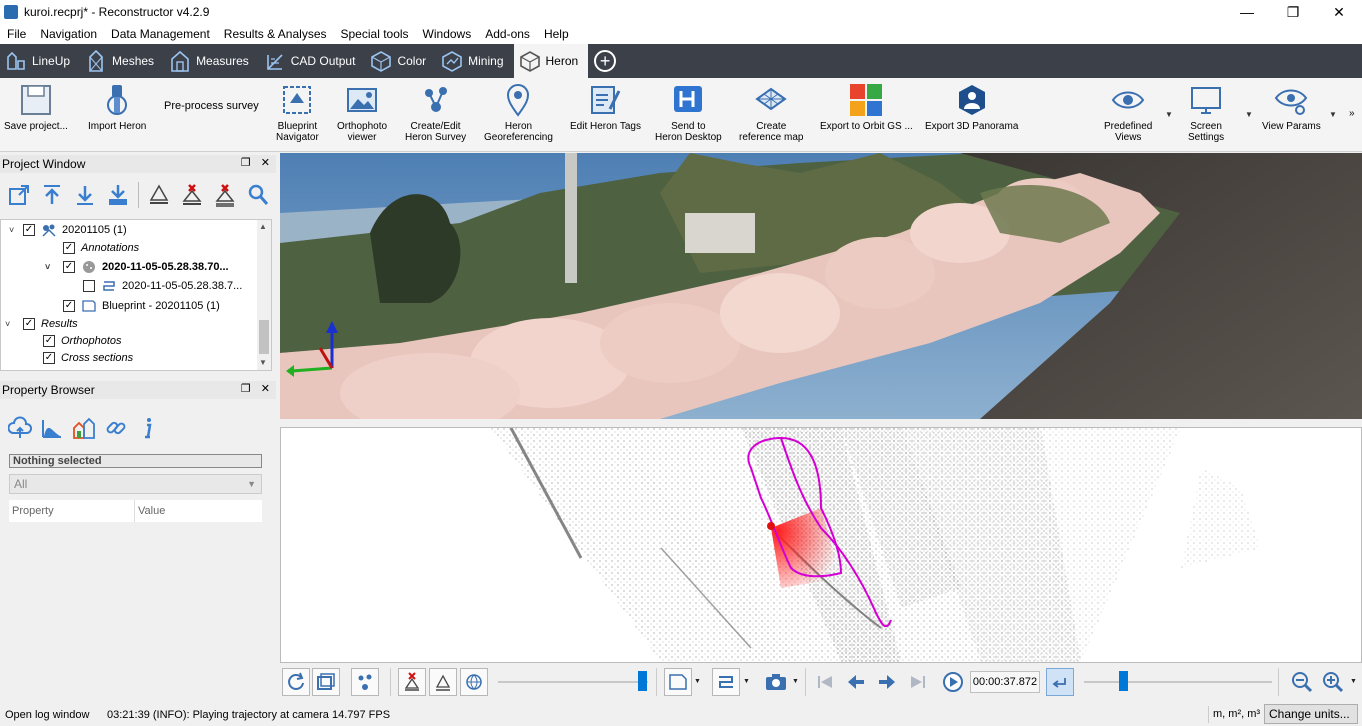  I want to click on download-all-icon, so click(118, 195).